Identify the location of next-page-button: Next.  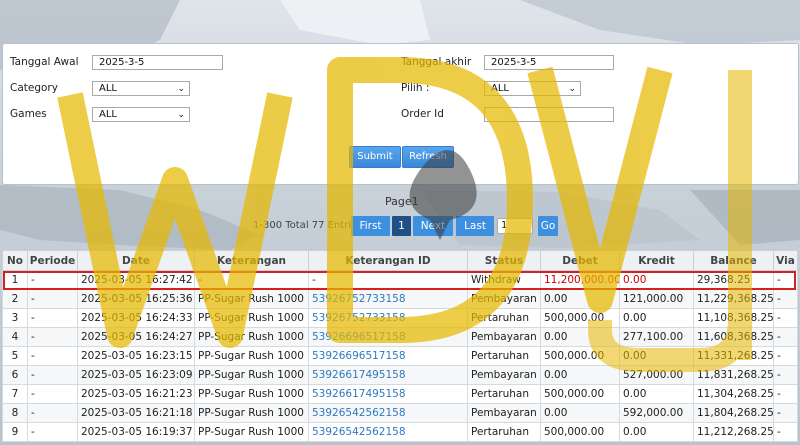
(433, 226).